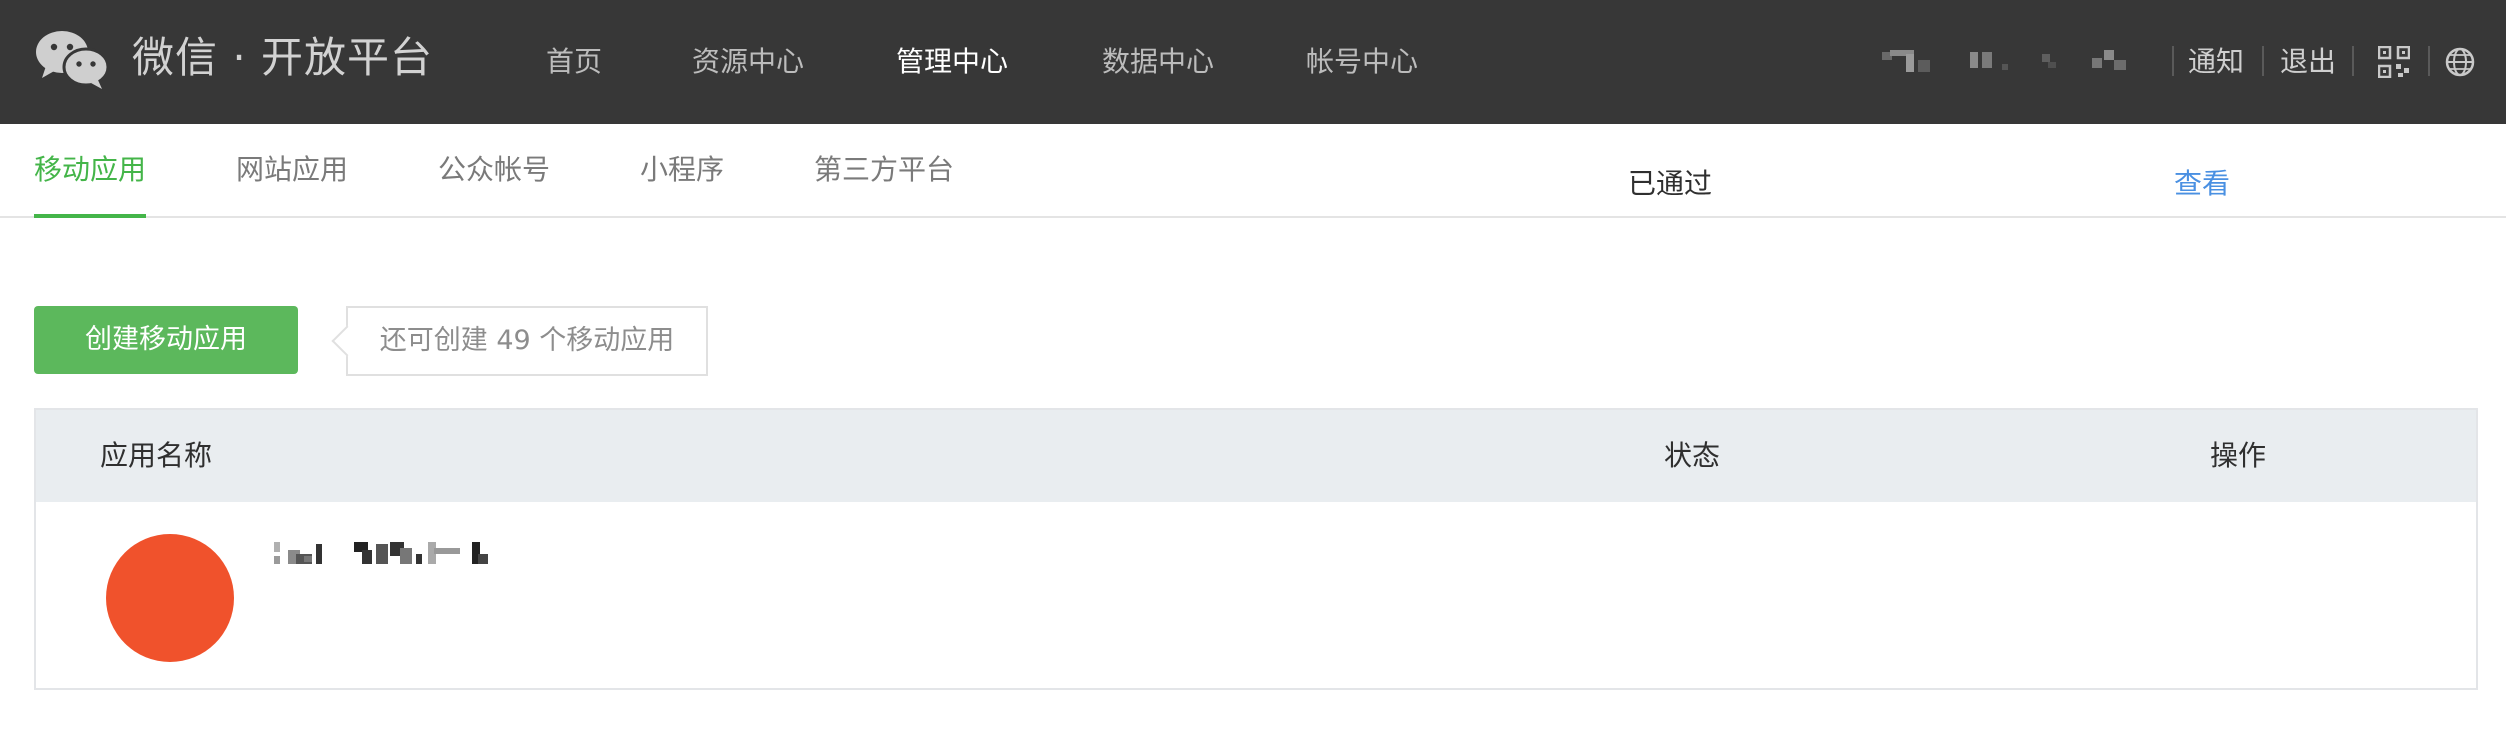 This screenshot has height=730, width=2506. What do you see at coordinates (2238, 455) in the screenshot?
I see `column-header-actions: 操作` at bounding box center [2238, 455].